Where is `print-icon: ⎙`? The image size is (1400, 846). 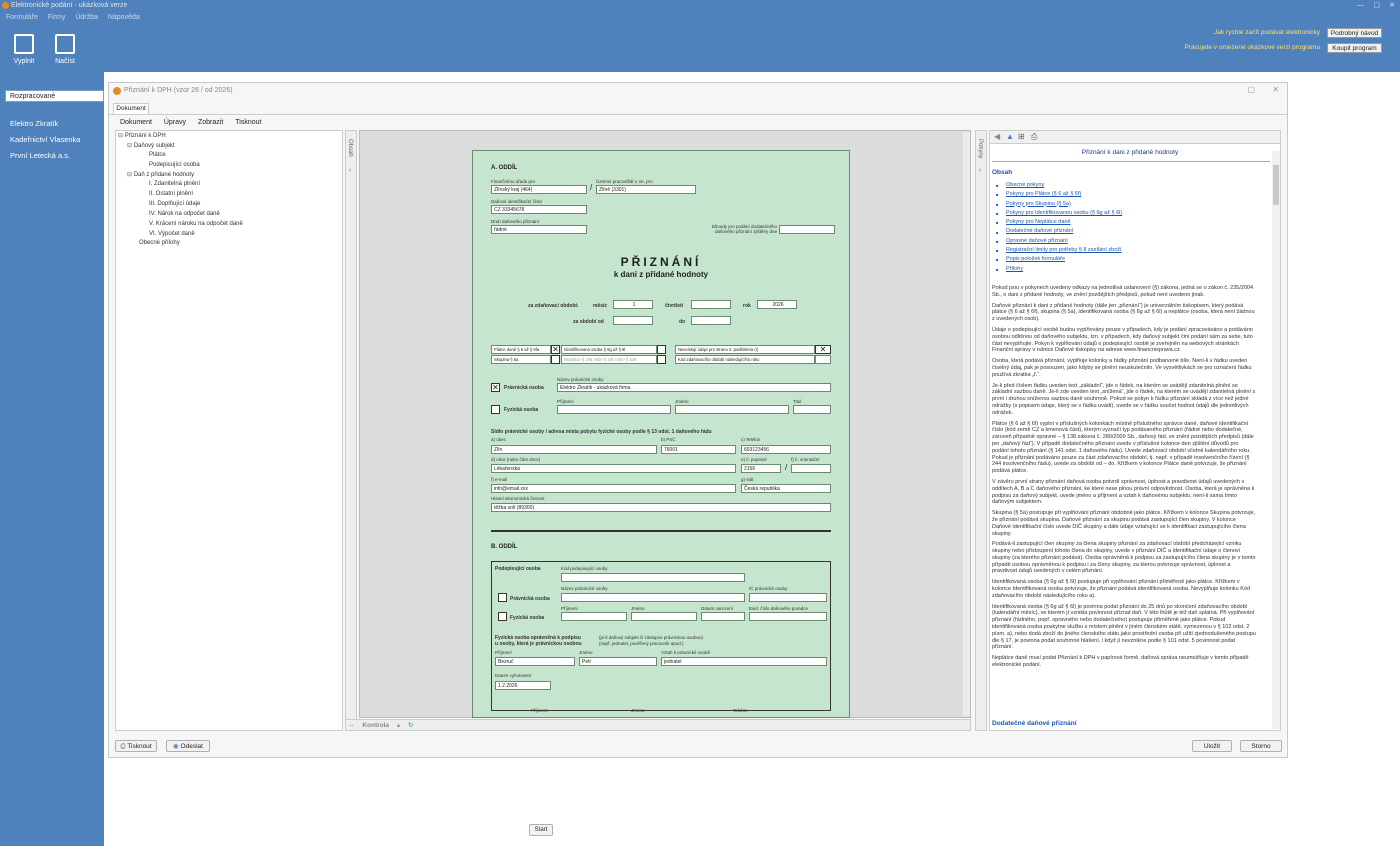 print-icon: ⎙ is located at coordinates (1034, 137).